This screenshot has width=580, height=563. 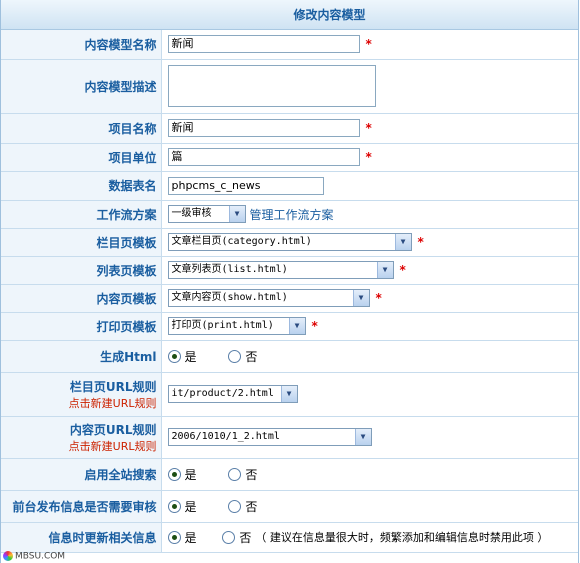 I want to click on model-name-input: 新闻, so click(x=263, y=44).